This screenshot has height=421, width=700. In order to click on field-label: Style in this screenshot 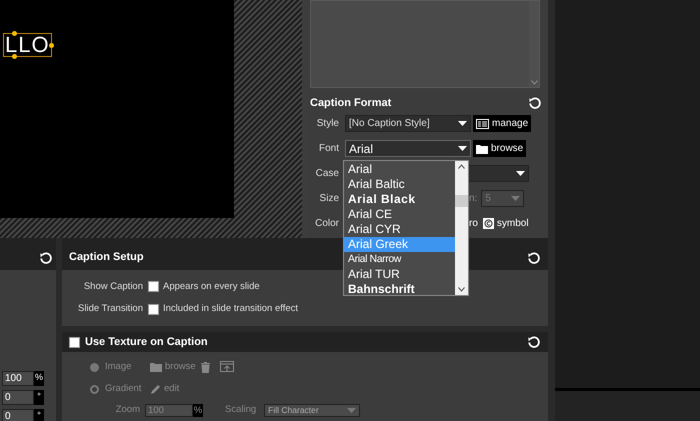, I will do `click(327, 124)`.